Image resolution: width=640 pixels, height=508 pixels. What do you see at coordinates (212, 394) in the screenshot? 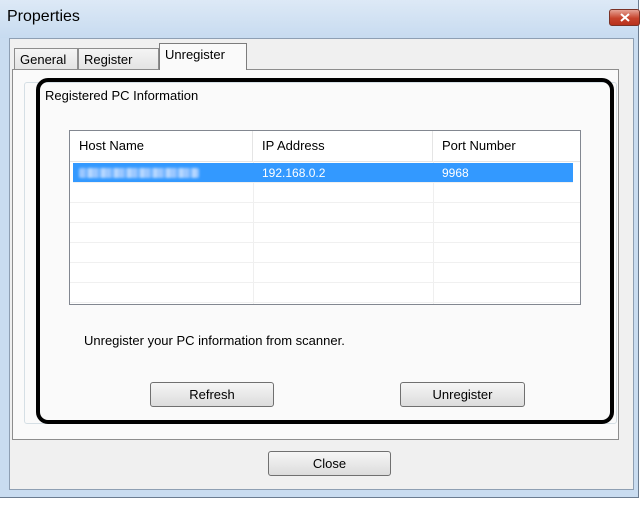
I see `refresh-button: Refresh` at bounding box center [212, 394].